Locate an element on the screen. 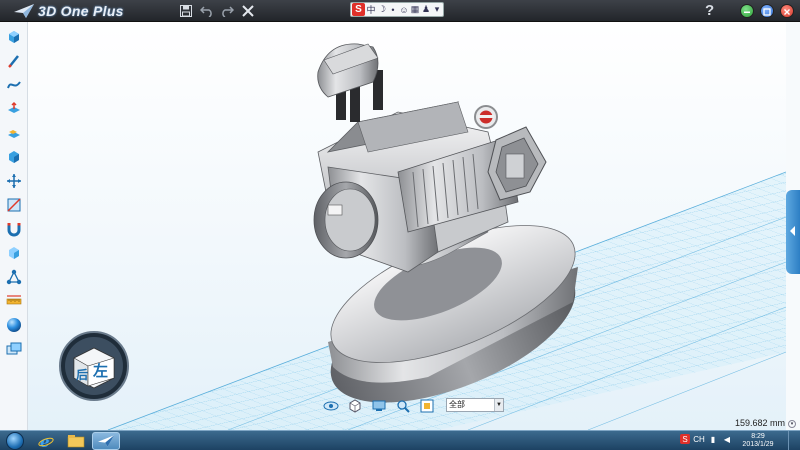  ime-toolbar: S 中 ☽ • ☺ ▦ ♟ ▾ is located at coordinates (397, 9).